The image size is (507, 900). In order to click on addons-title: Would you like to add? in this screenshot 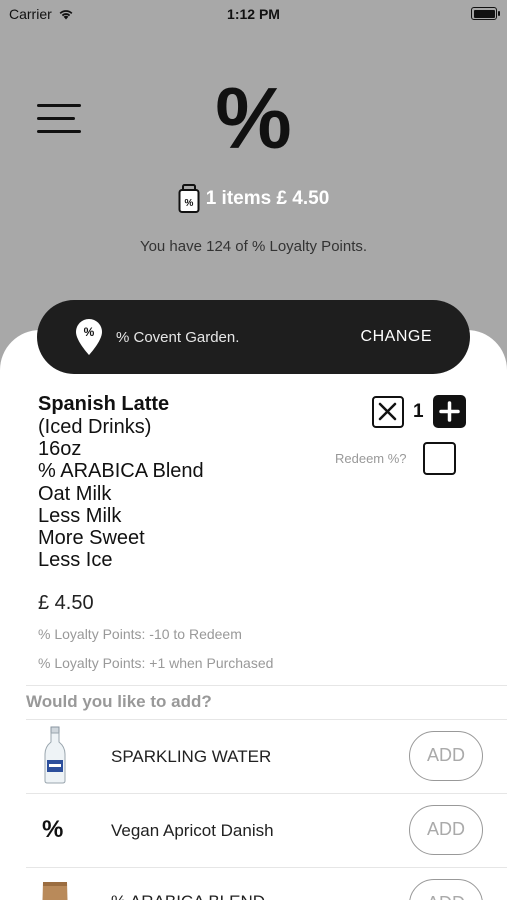, I will do `click(119, 701)`.